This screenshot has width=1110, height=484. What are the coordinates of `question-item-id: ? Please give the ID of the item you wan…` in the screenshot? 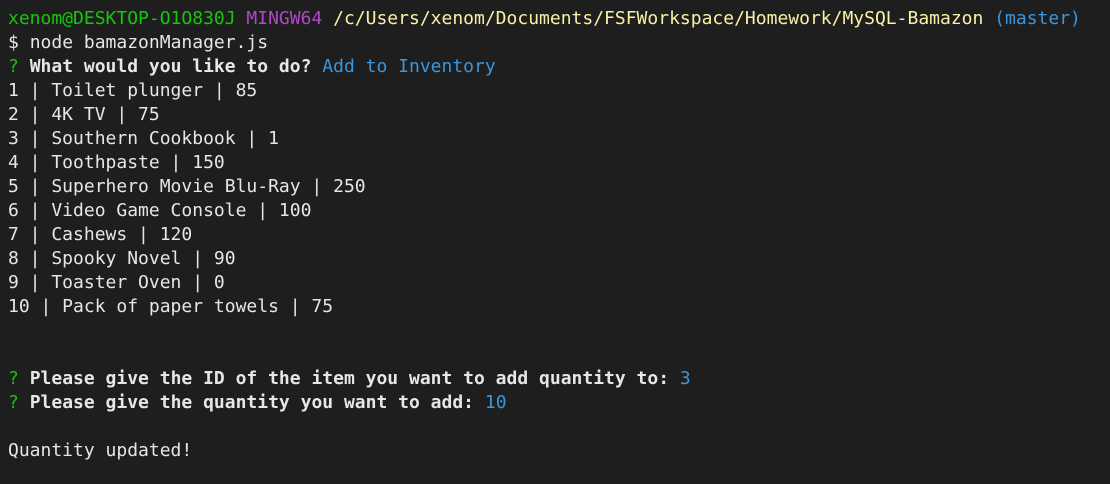 It's located at (559, 379).